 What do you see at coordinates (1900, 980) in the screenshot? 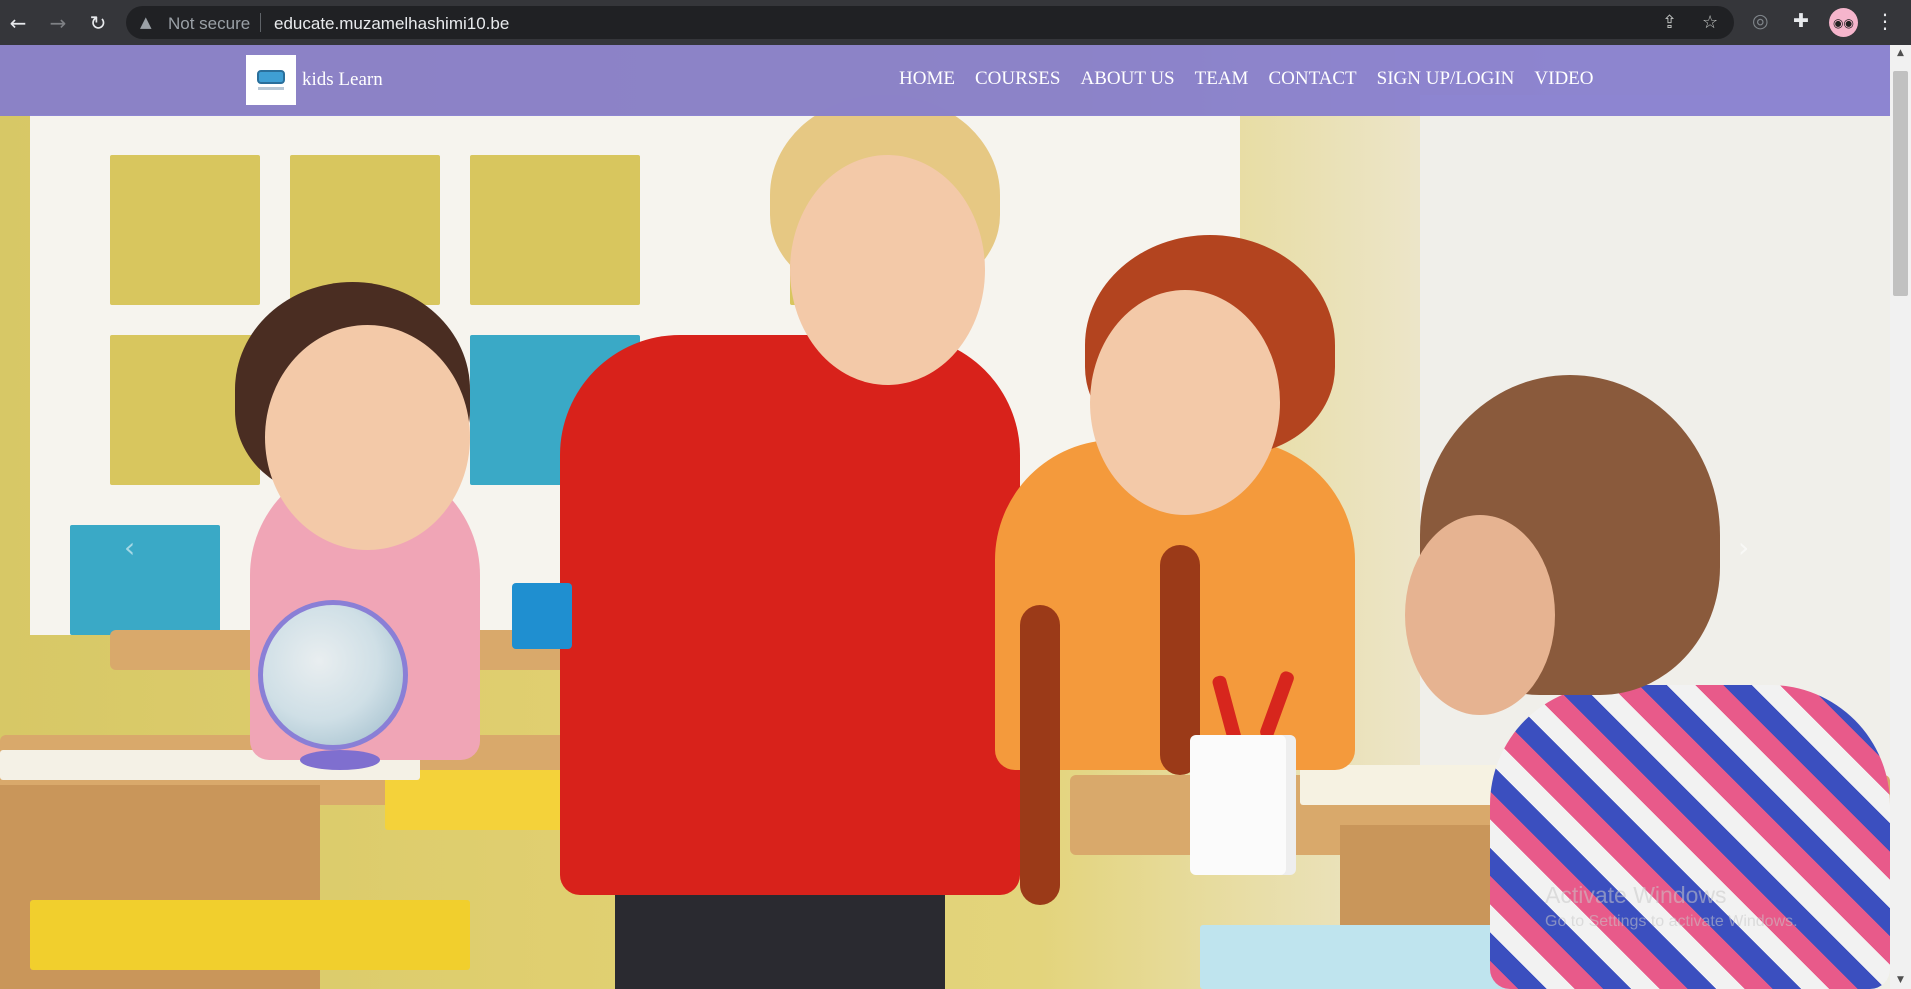
I see `scroll-down-icon: ▼` at bounding box center [1900, 980].